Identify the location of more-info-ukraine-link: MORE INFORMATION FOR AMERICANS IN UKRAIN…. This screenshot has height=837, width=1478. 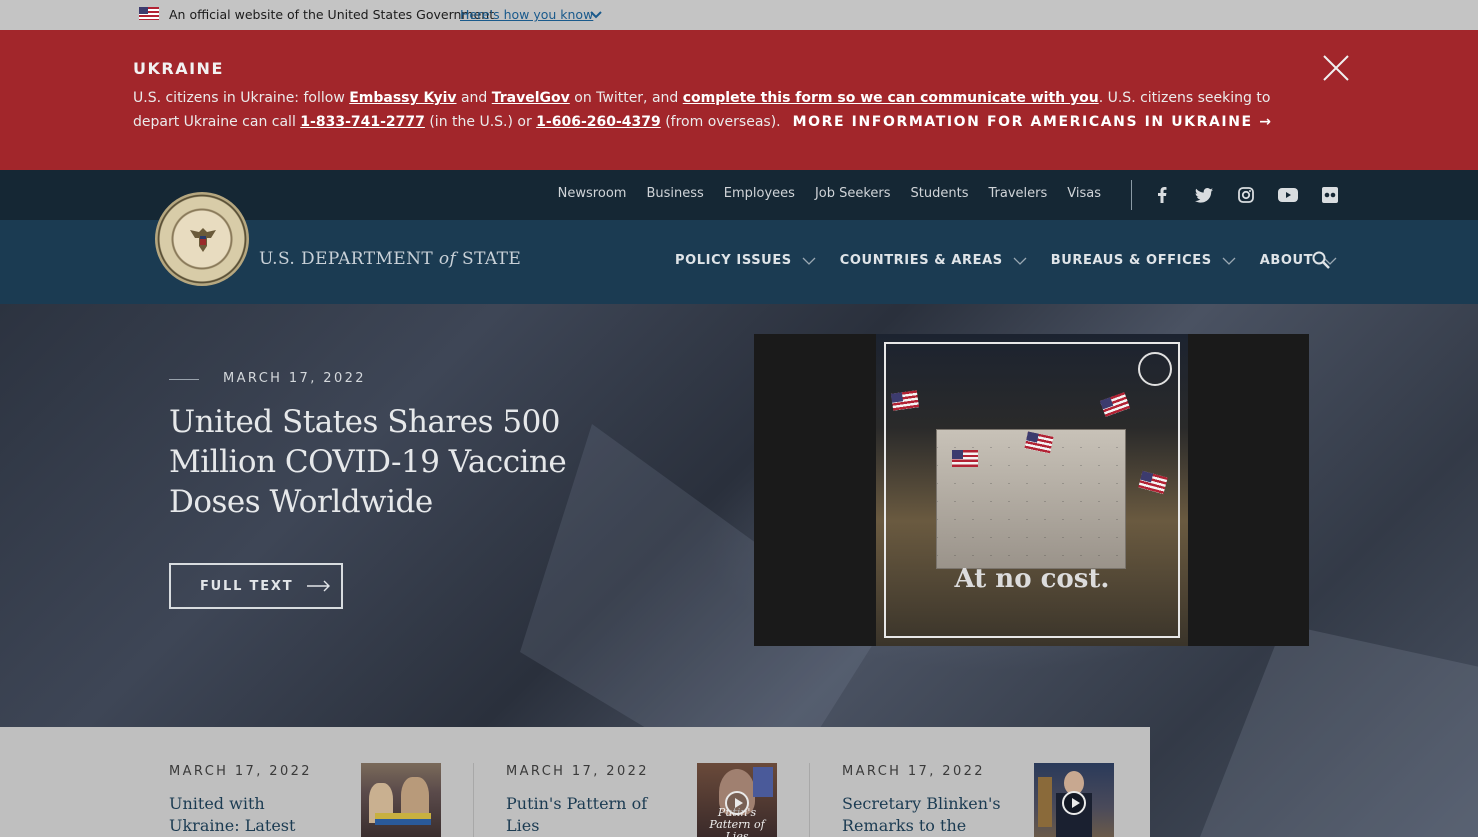
(1033, 122).